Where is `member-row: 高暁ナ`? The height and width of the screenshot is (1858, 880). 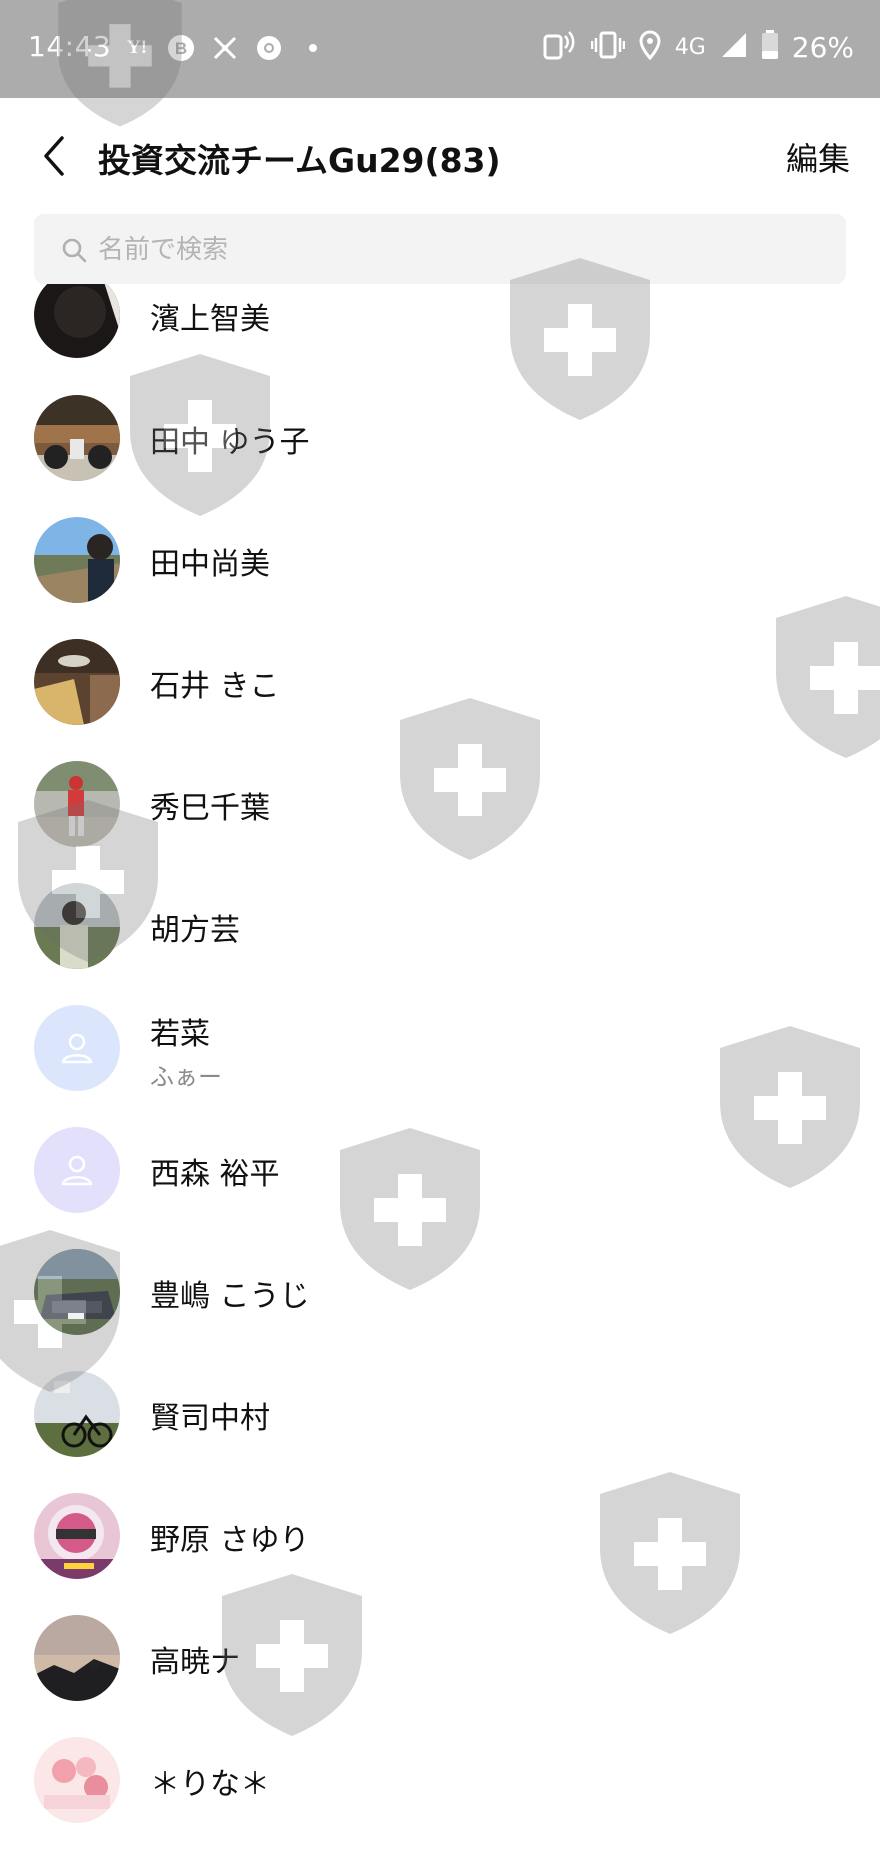
member-row: 高暁ナ is located at coordinates (440, 1658).